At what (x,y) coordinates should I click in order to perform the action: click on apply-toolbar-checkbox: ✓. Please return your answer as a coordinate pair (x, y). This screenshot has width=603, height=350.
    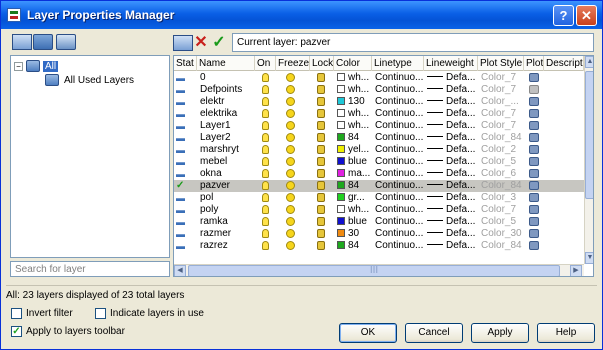
    Looking at the image, I should click on (16, 331).